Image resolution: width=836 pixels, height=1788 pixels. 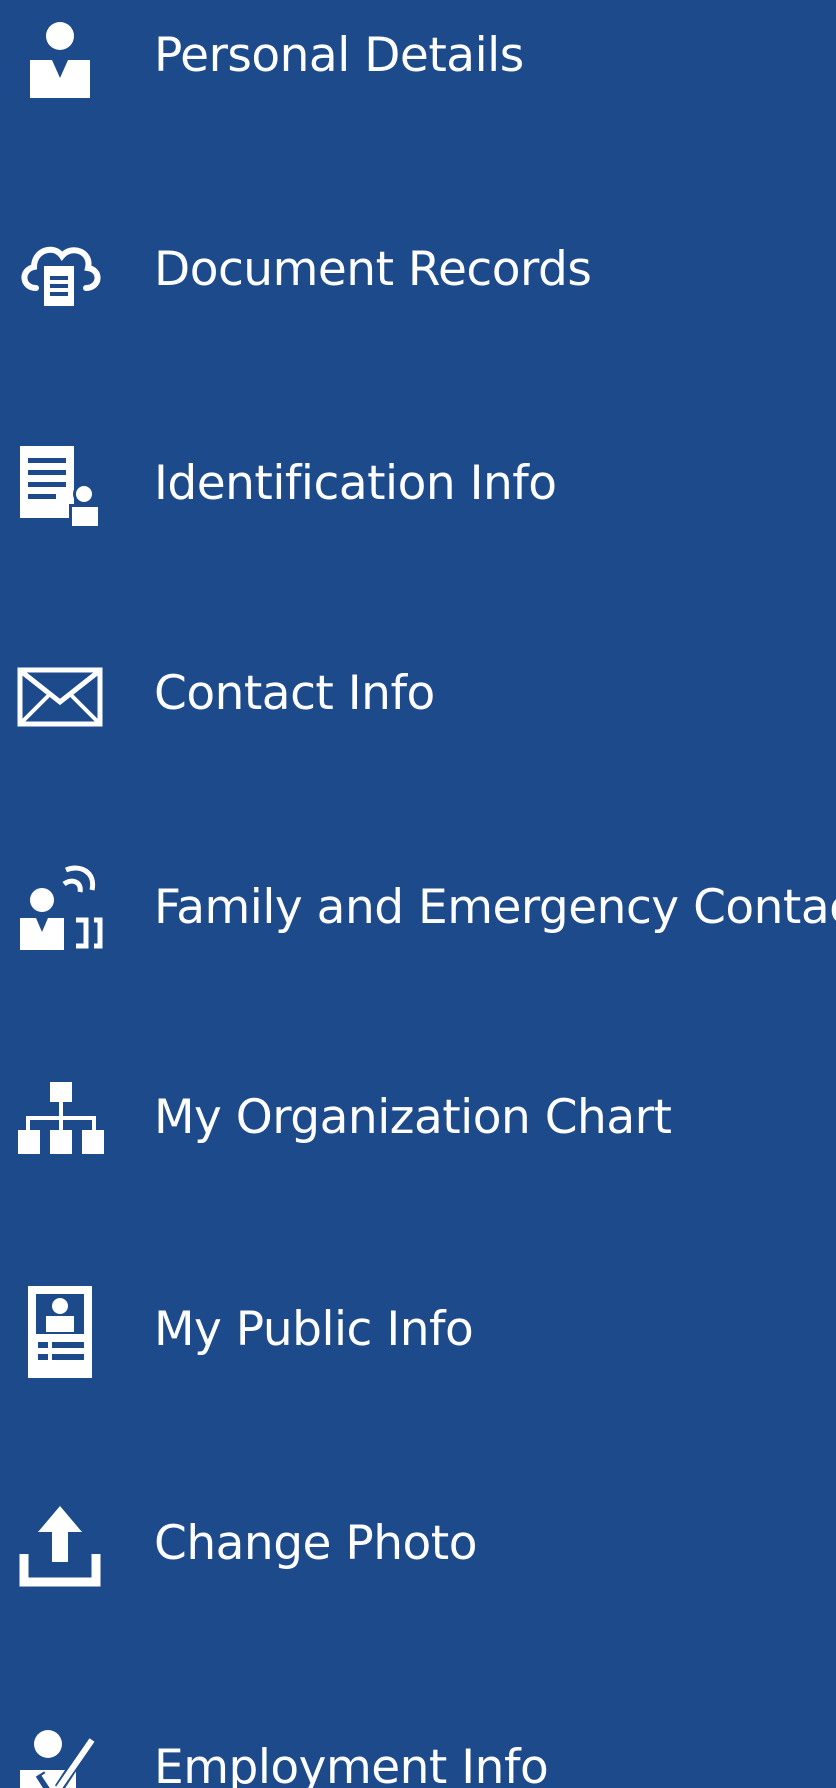 What do you see at coordinates (60, 1546) in the screenshot?
I see `upload-icon` at bounding box center [60, 1546].